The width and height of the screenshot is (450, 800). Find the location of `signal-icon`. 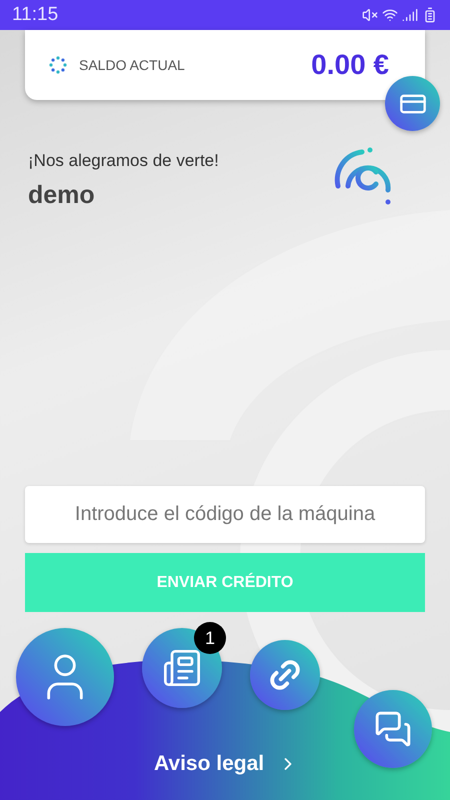

signal-icon is located at coordinates (410, 15).